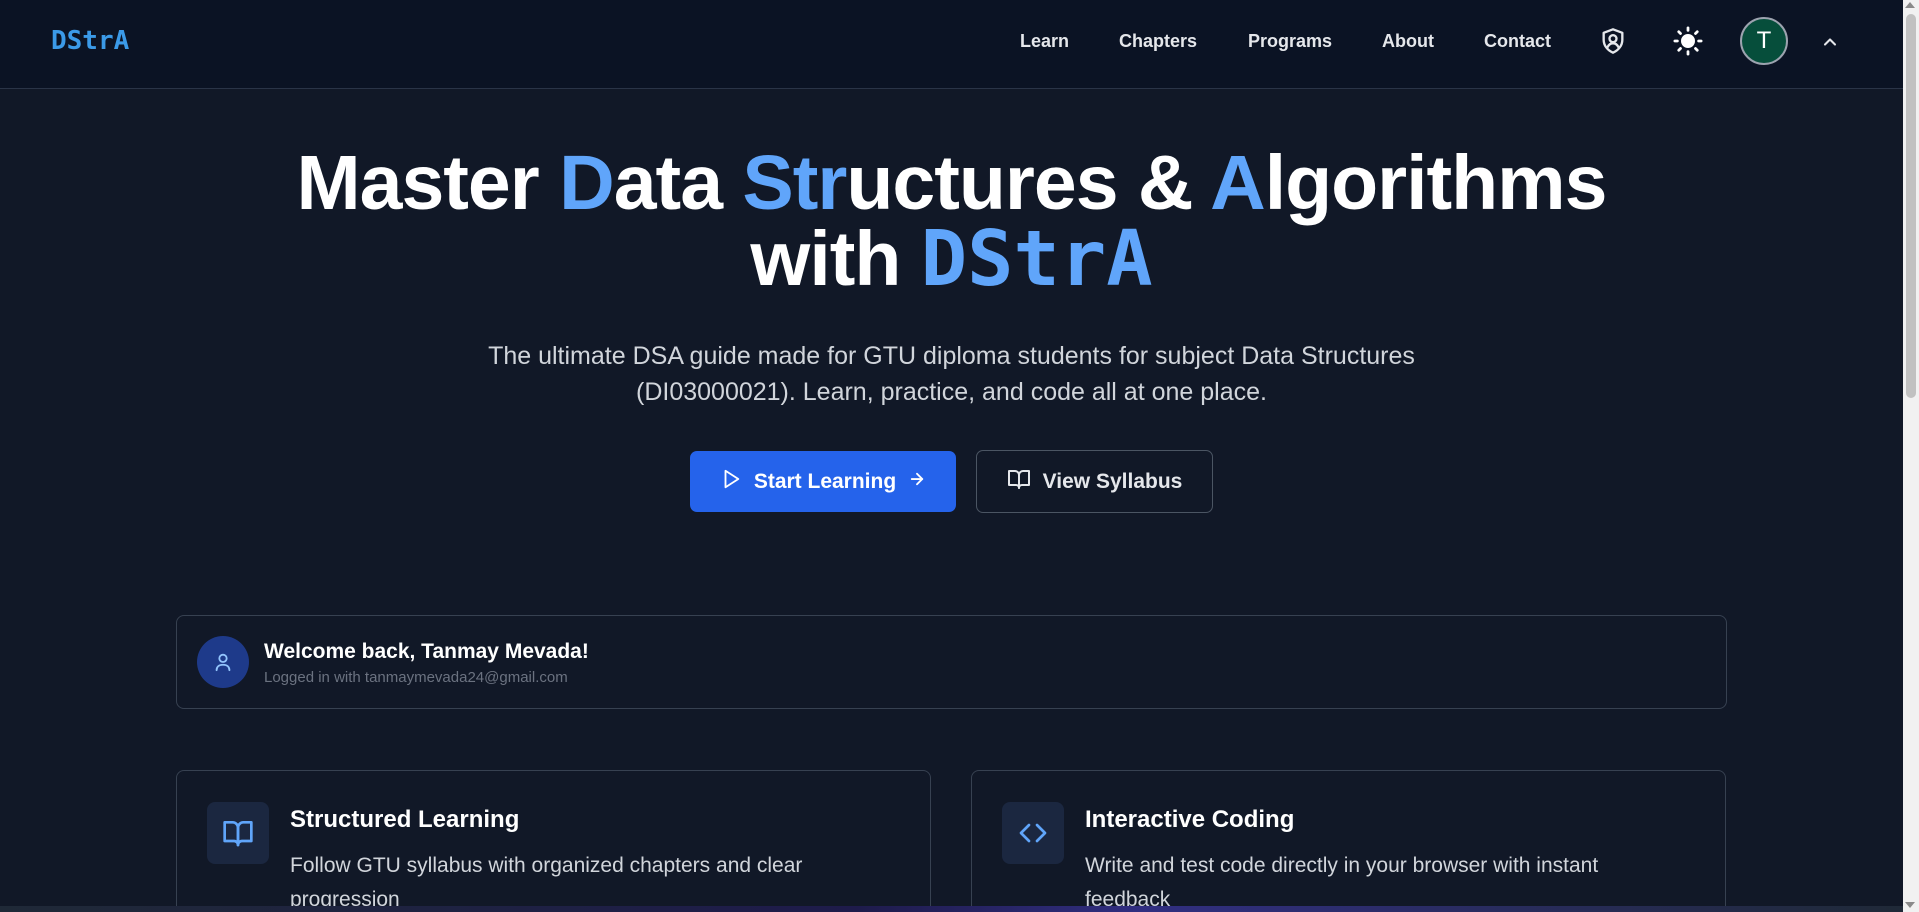 The width and height of the screenshot is (1919, 912). Describe the element at coordinates (223, 662) in the screenshot. I see `user-icon` at that location.